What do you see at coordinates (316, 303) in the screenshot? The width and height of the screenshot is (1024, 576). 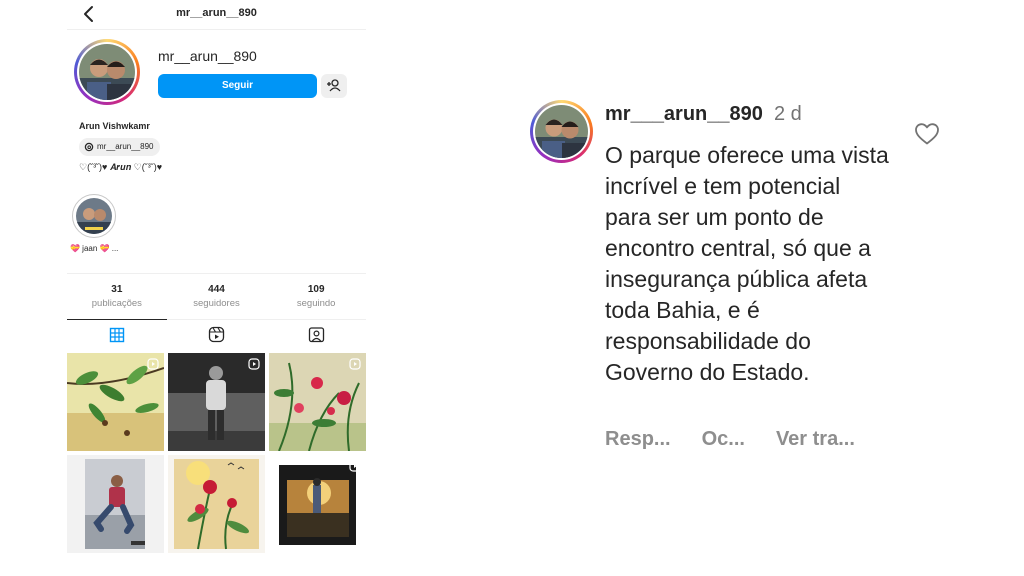 I see `stat-label: seguindo` at bounding box center [316, 303].